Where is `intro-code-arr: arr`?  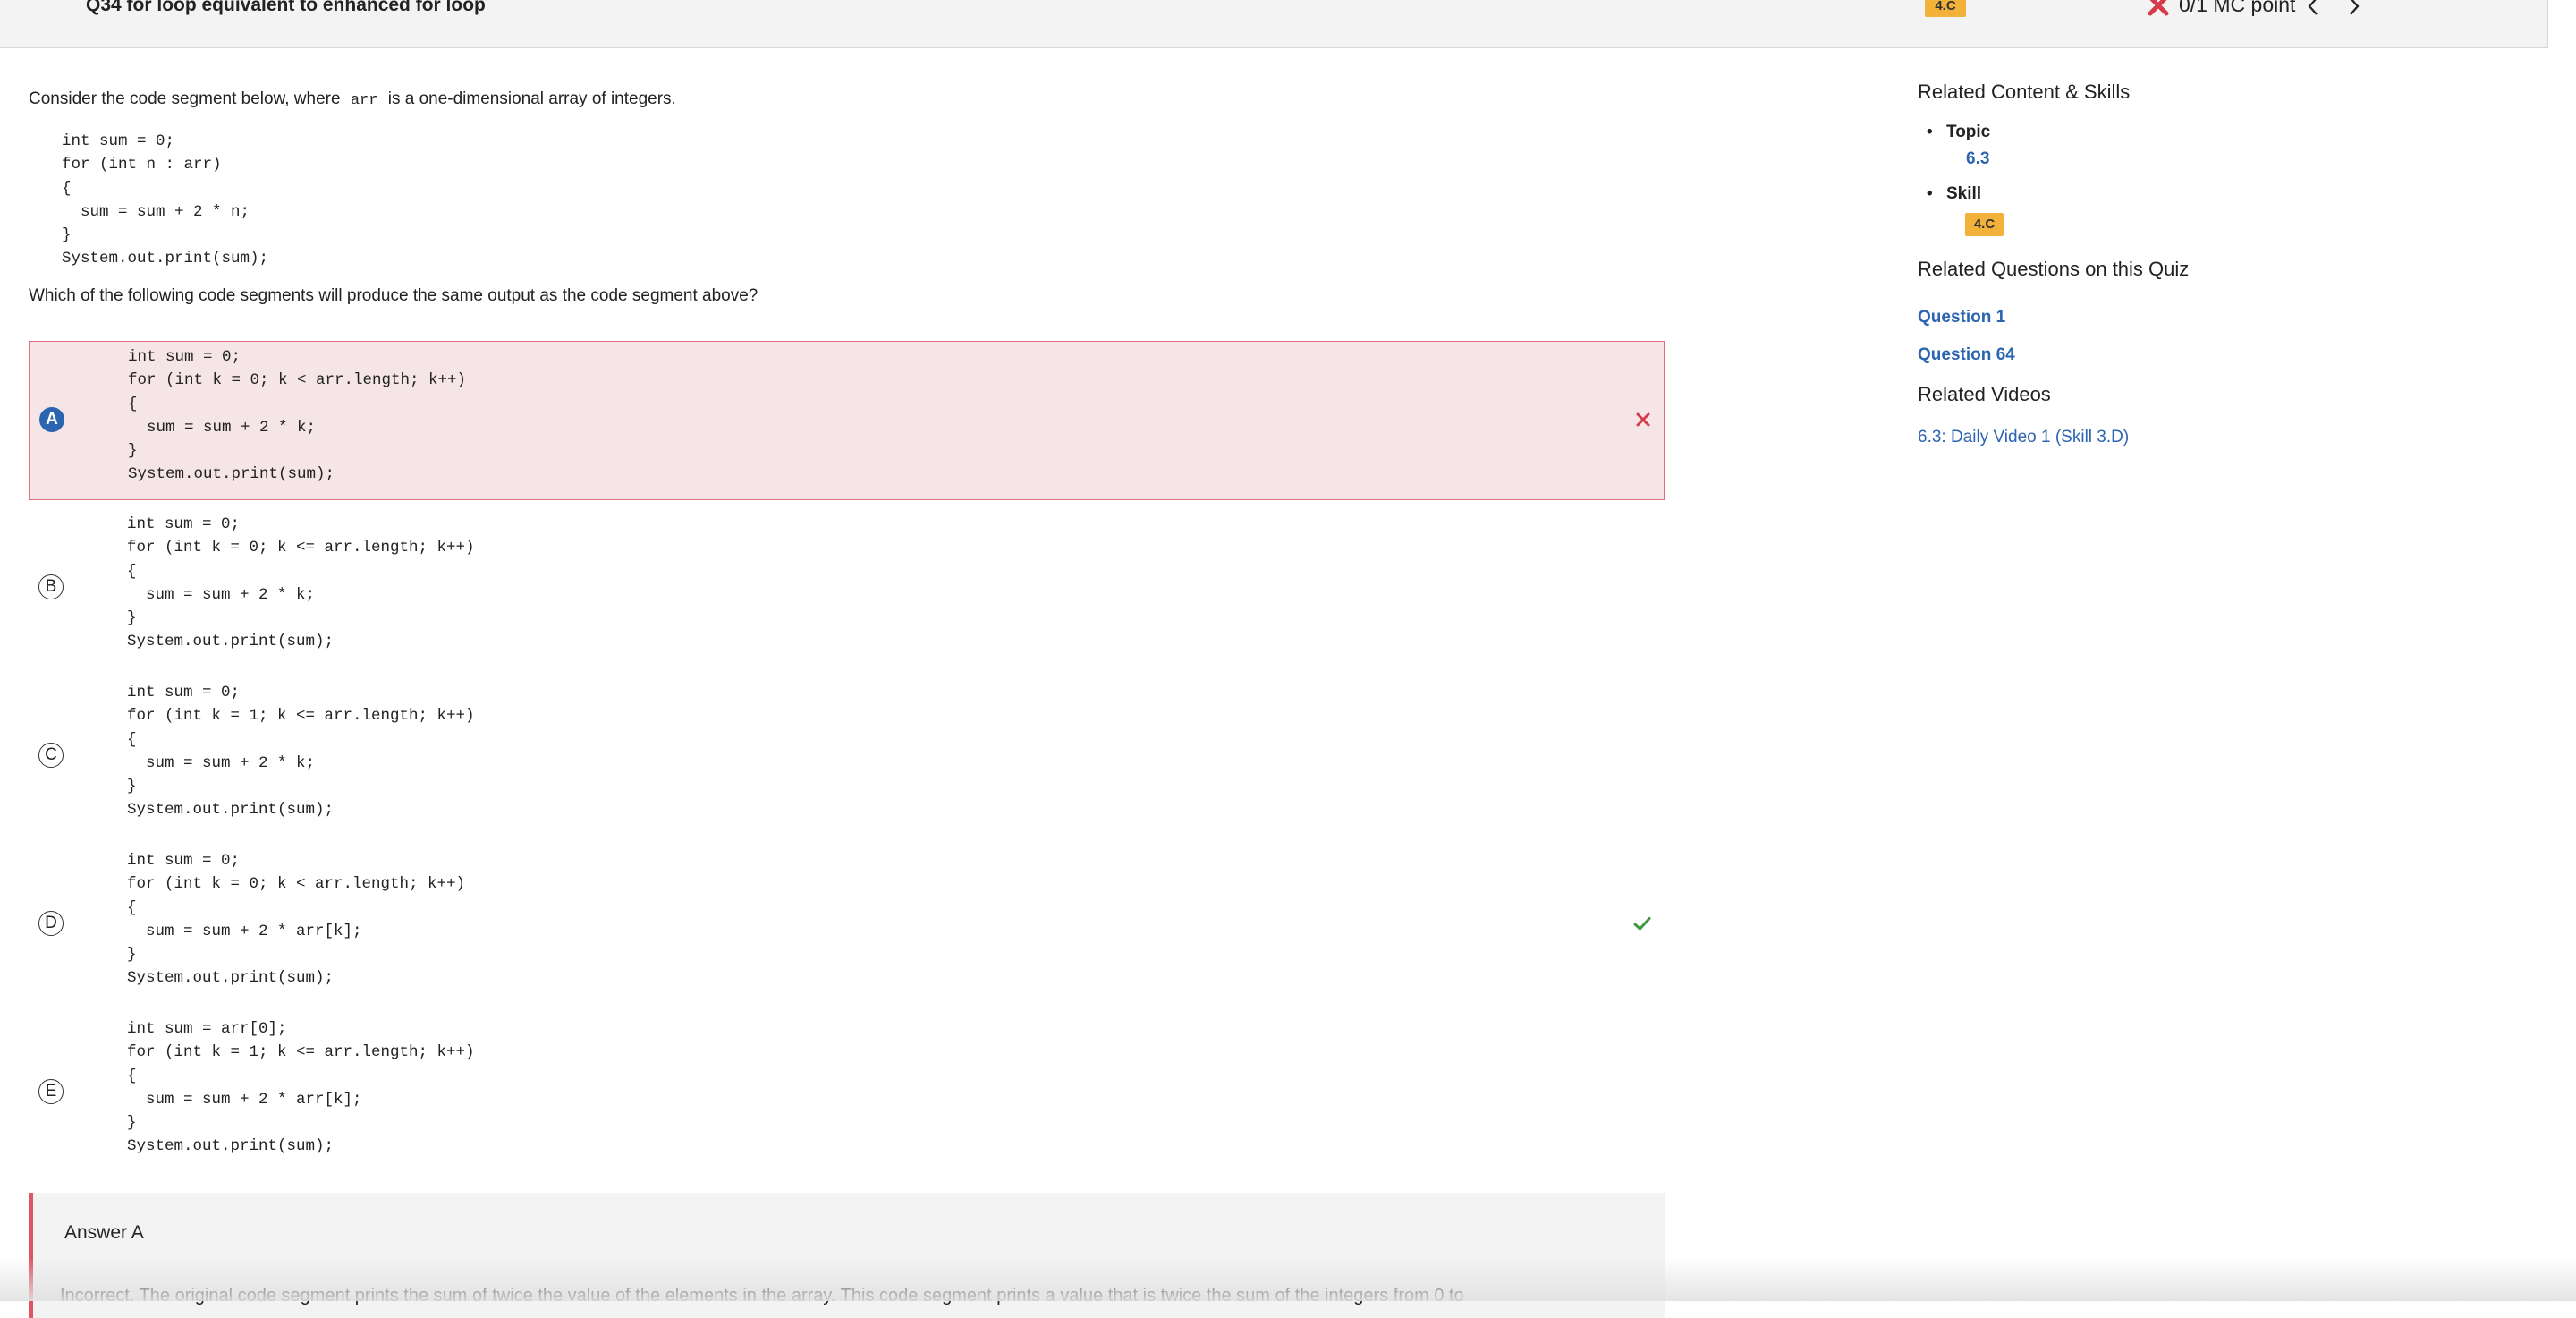
intro-code-arr: arr is located at coordinates (364, 100).